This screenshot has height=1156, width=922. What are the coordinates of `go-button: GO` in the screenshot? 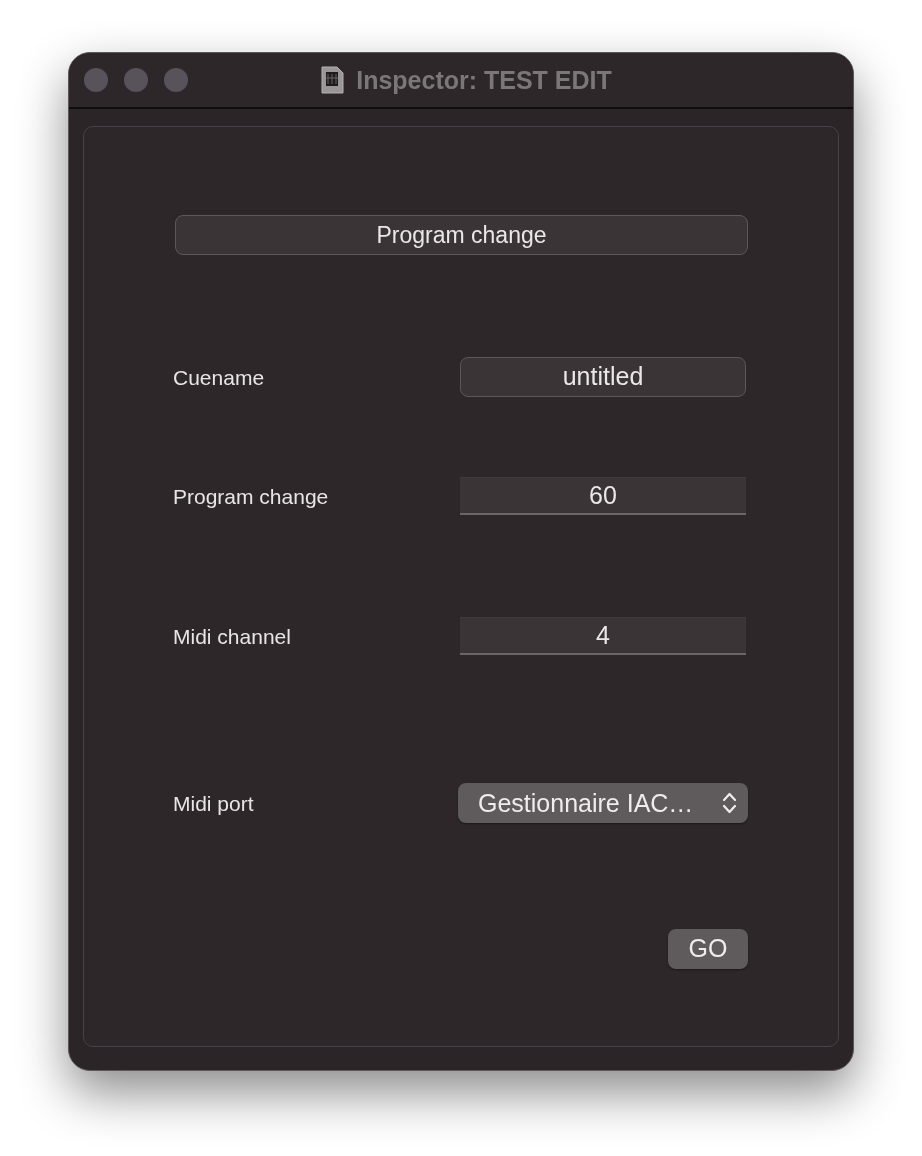 It's located at (708, 949).